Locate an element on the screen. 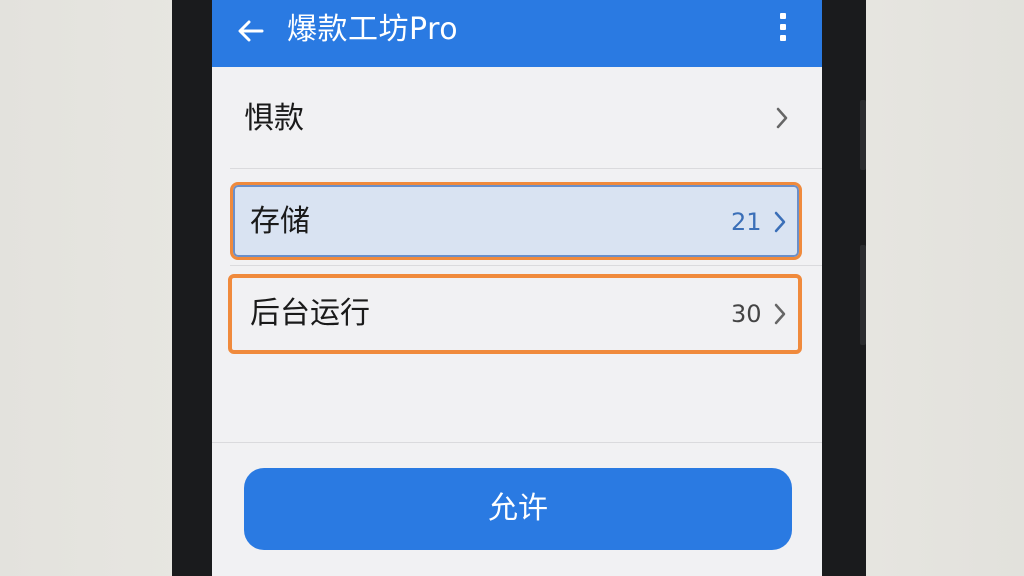  permission-row-storage: 存储 21 is located at coordinates (517, 222).